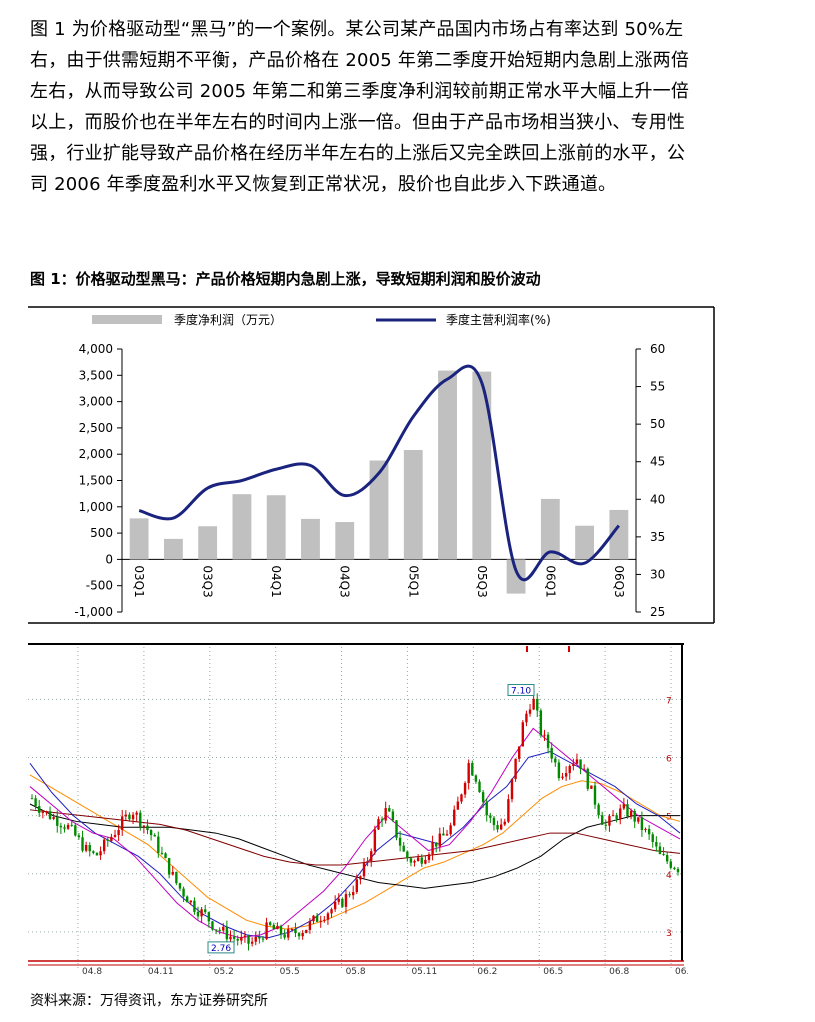  What do you see at coordinates (424, 972) in the screenshot?
I see `price-x-label: 05.11` at bounding box center [424, 972].